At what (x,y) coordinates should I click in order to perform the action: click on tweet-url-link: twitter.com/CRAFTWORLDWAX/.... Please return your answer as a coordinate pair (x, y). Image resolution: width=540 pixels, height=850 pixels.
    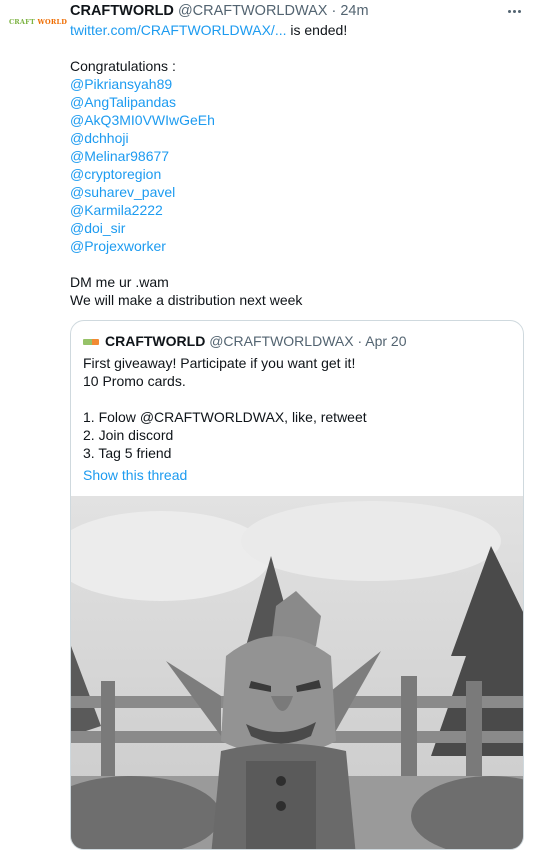
    Looking at the image, I should click on (178, 30).